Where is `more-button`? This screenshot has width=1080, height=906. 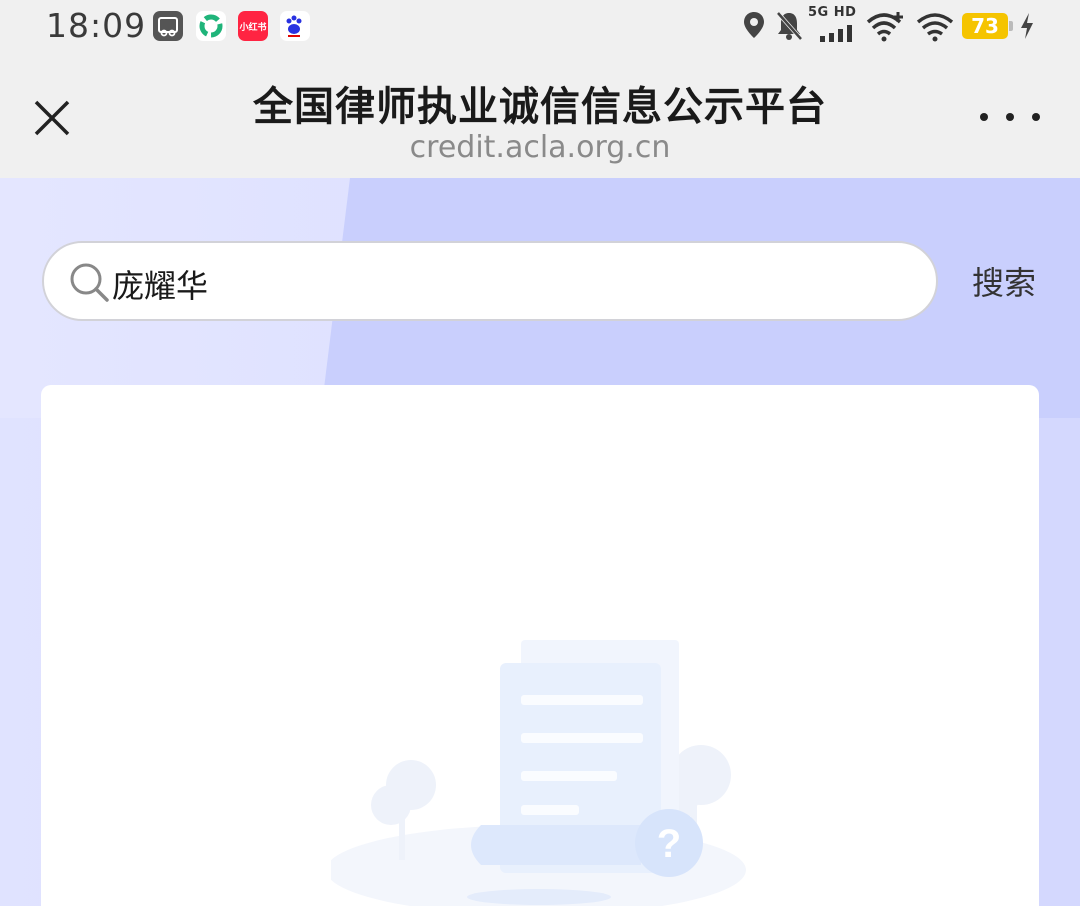
more-button is located at coordinates (1010, 117).